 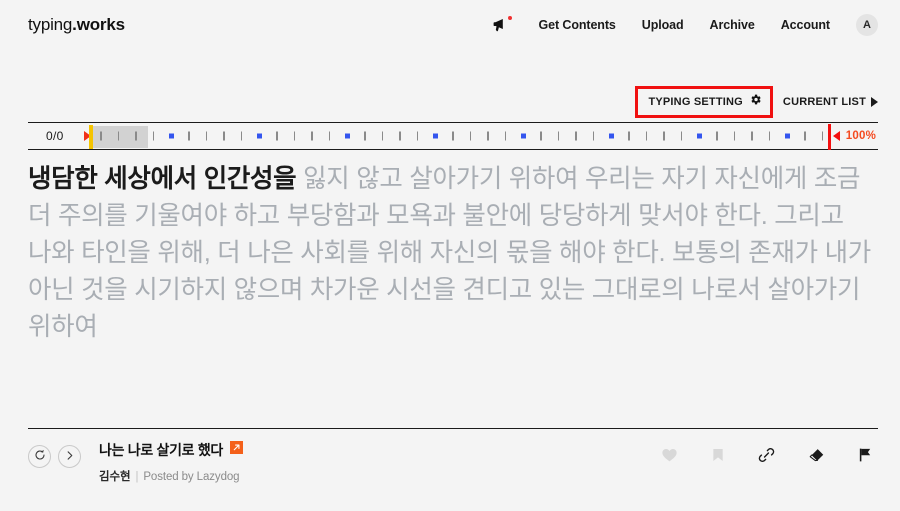 What do you see at coordinates (695, 102) in the screenshot?
I see `typing-setting-label: TYPING SETTING` at bounding box center [695, 102].